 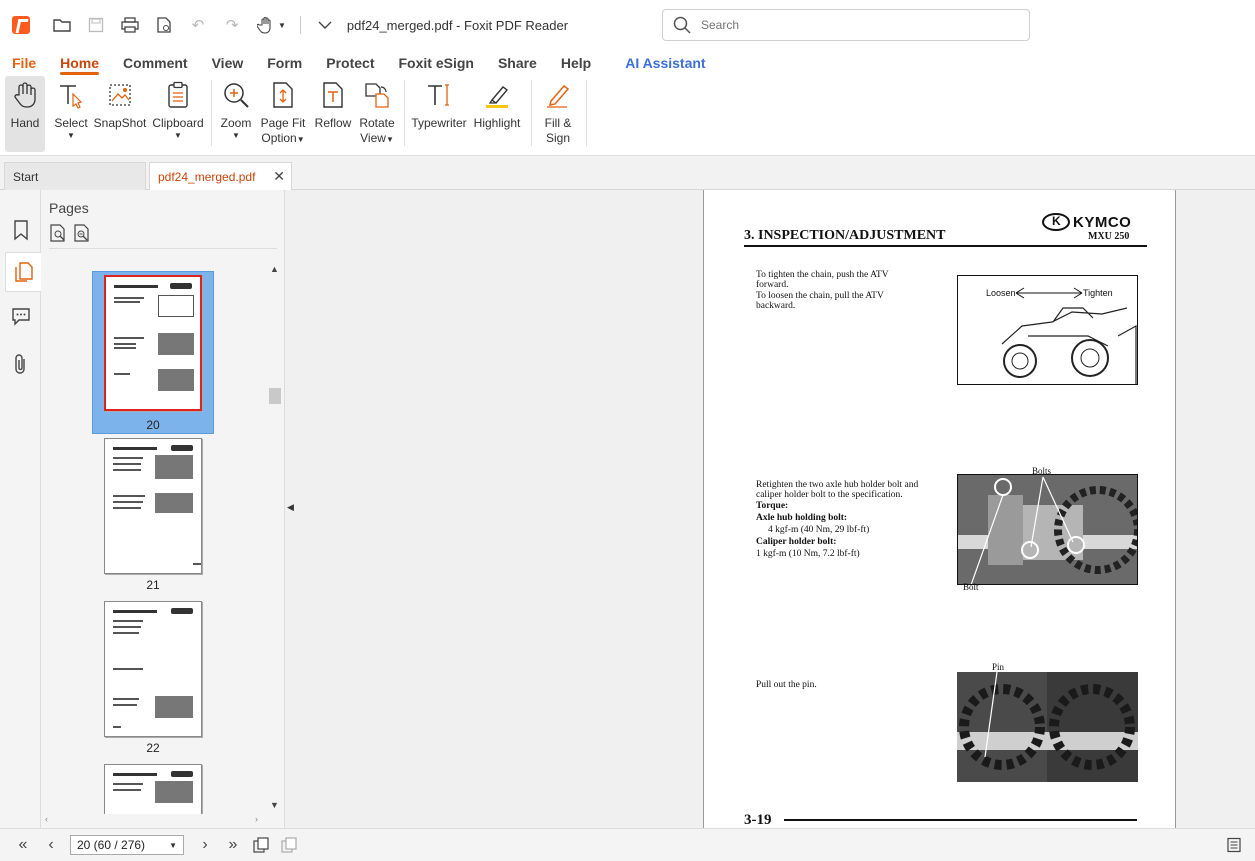 I want to click on next-view-icon, so click(x=289, y=845).